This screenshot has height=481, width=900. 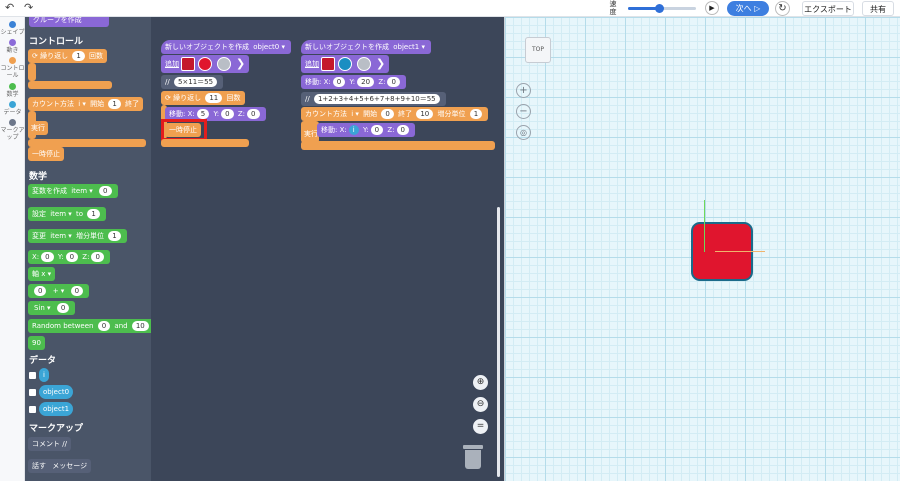 I want to click on next-button: 次へ ▷, so click(x=748, y=8).